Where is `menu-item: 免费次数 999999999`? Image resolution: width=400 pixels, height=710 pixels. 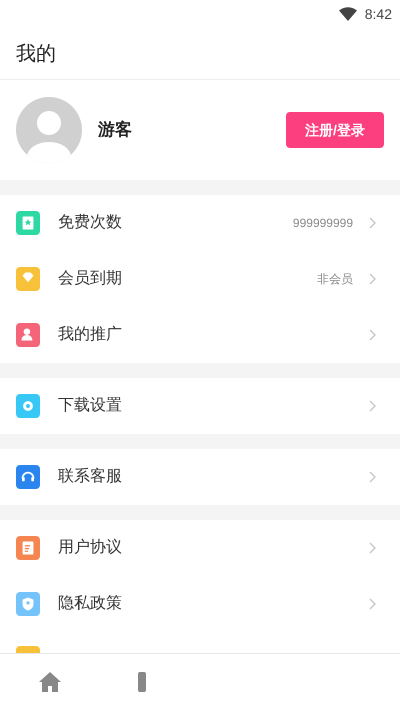
menu-item: 免费次数 999999999 is located at coordinates (200, 223).